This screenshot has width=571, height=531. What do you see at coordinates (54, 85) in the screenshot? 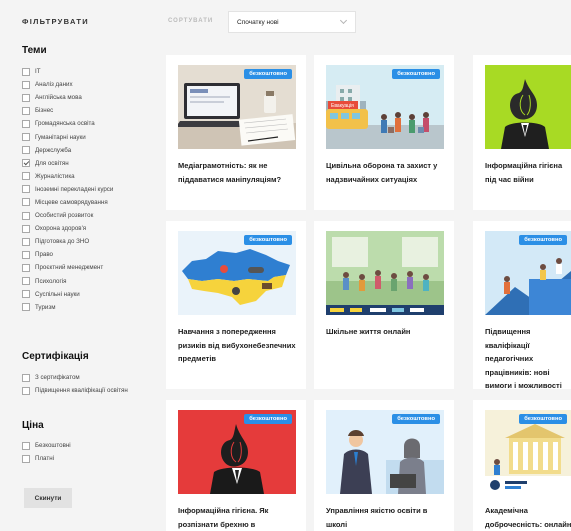
I see `filter-option-label: Аналіз даних` at bounding box center [54, 85].